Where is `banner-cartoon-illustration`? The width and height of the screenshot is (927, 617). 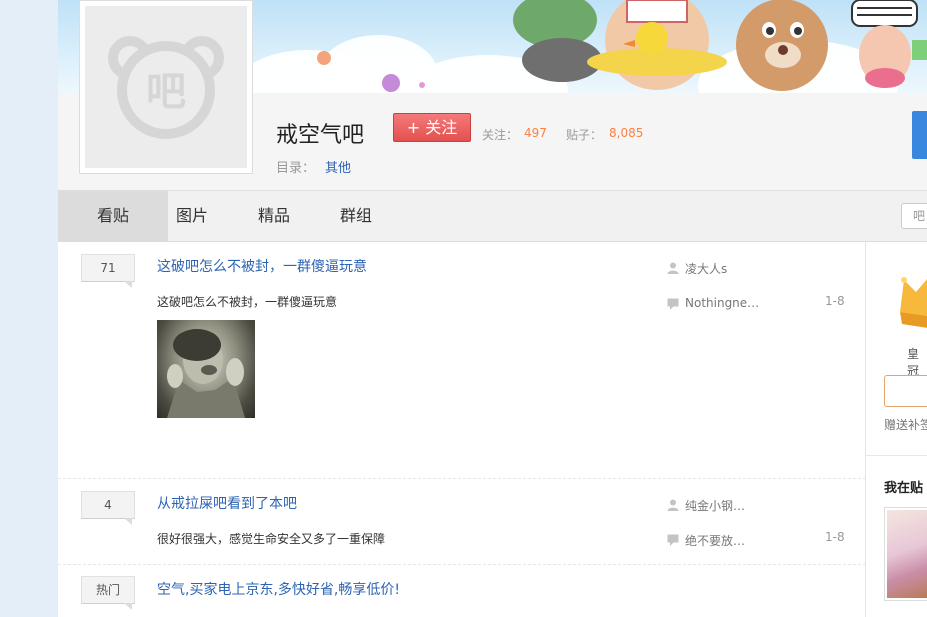 banner-cartoon-illustration is located at coordinates (720, 45).